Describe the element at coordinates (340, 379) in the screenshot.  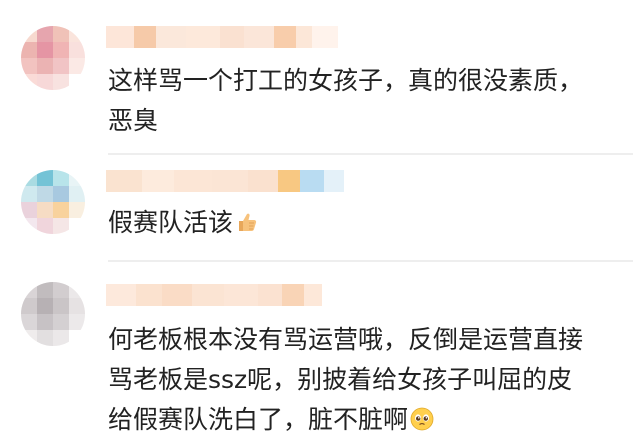
I see `comment-text-line: 骂老板是ssz呢，别披着给女孩子叫屈的皮` at that location.